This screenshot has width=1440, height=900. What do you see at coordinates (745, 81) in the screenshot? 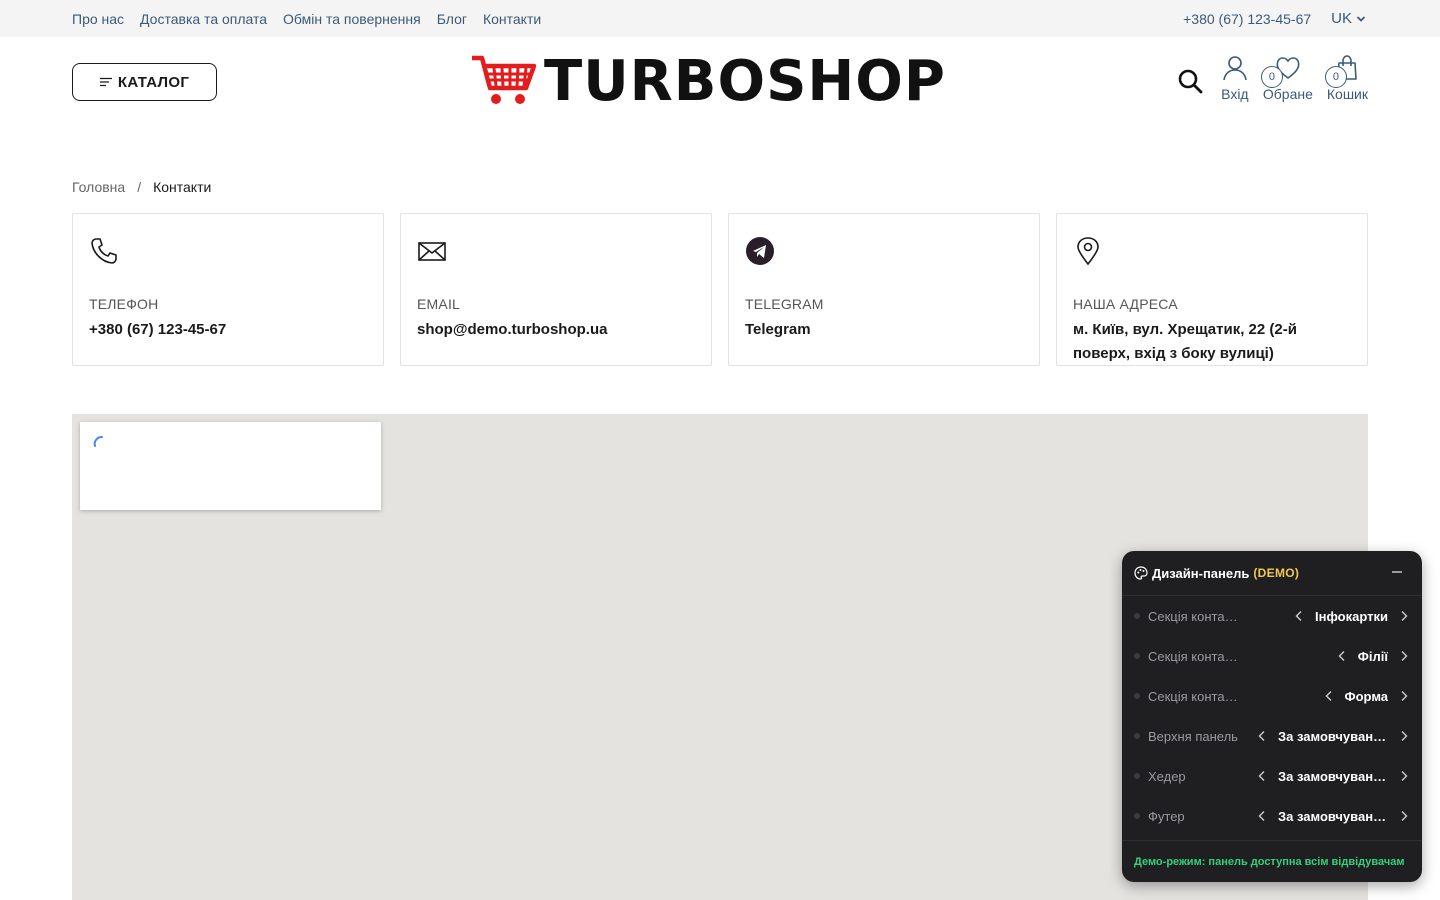
I see `logo-wordmark: TURBOSHOP` at bounding box center [745, 81].